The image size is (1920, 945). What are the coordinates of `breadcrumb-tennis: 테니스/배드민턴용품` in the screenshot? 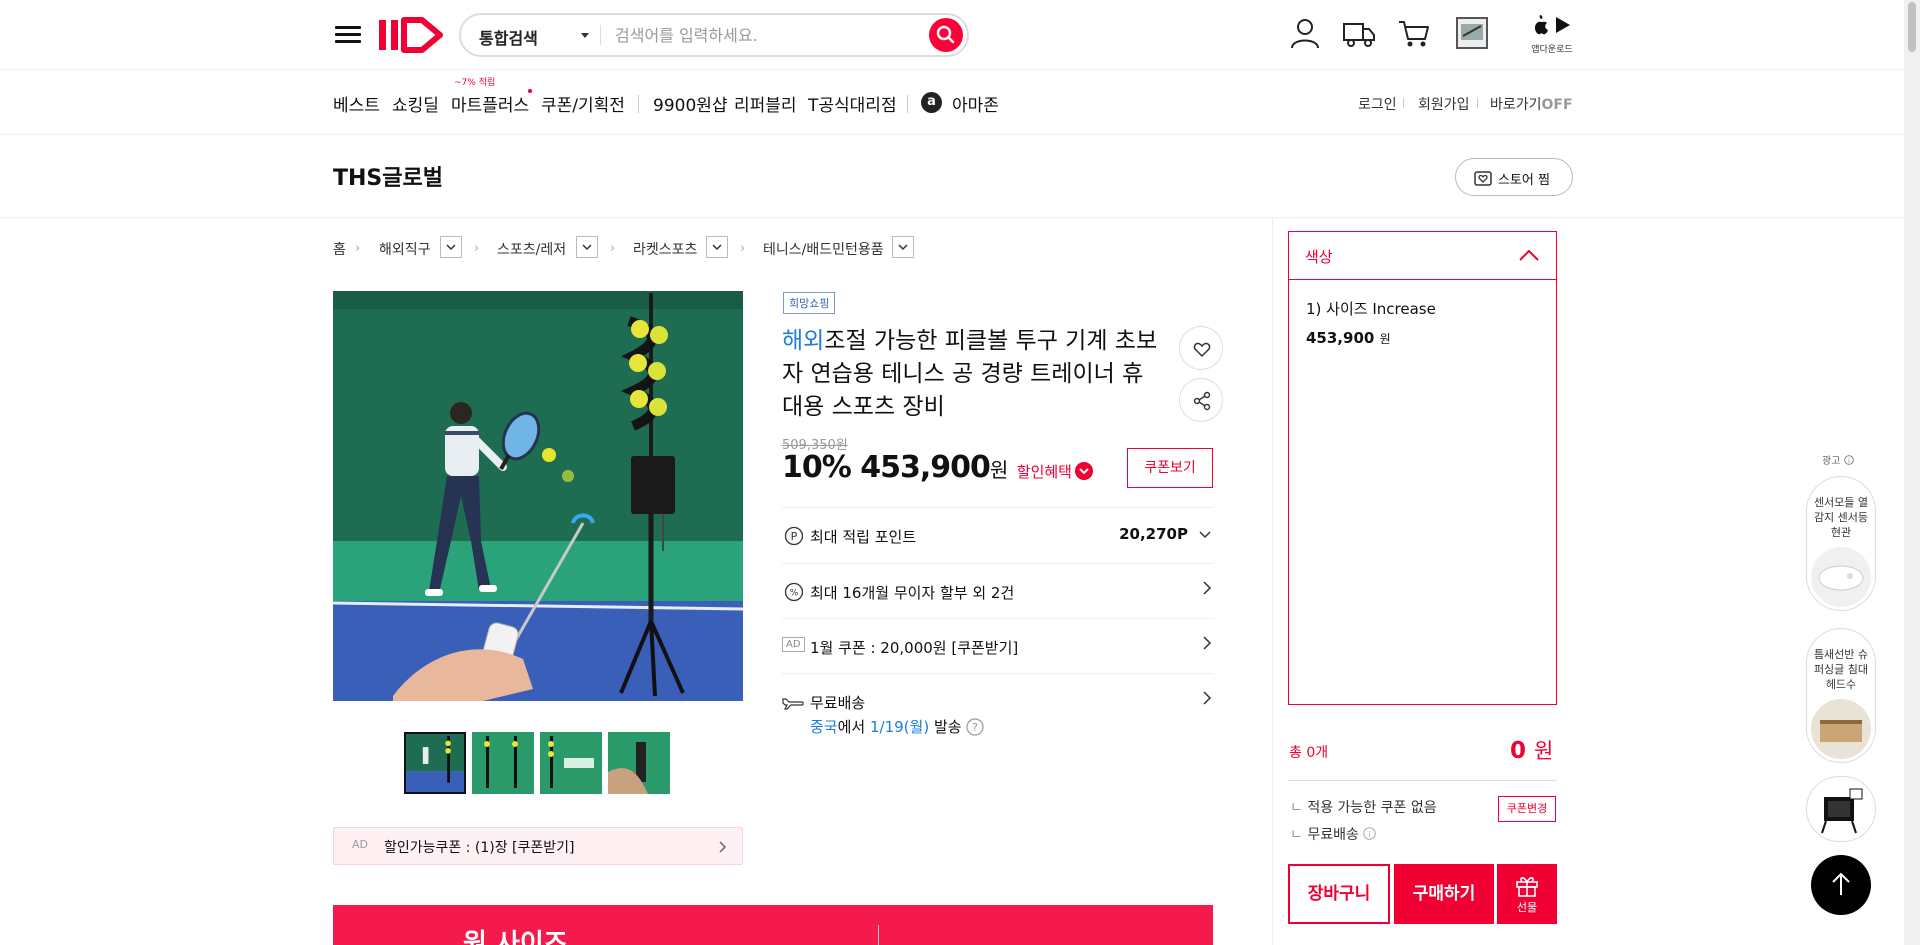 It's located at (823, 249).